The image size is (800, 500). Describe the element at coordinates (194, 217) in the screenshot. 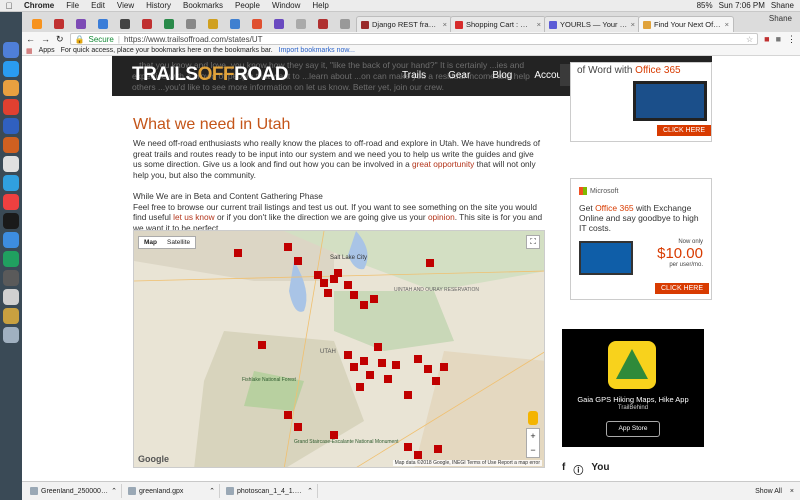

I see `let-us-know-link: let us know` at that location.